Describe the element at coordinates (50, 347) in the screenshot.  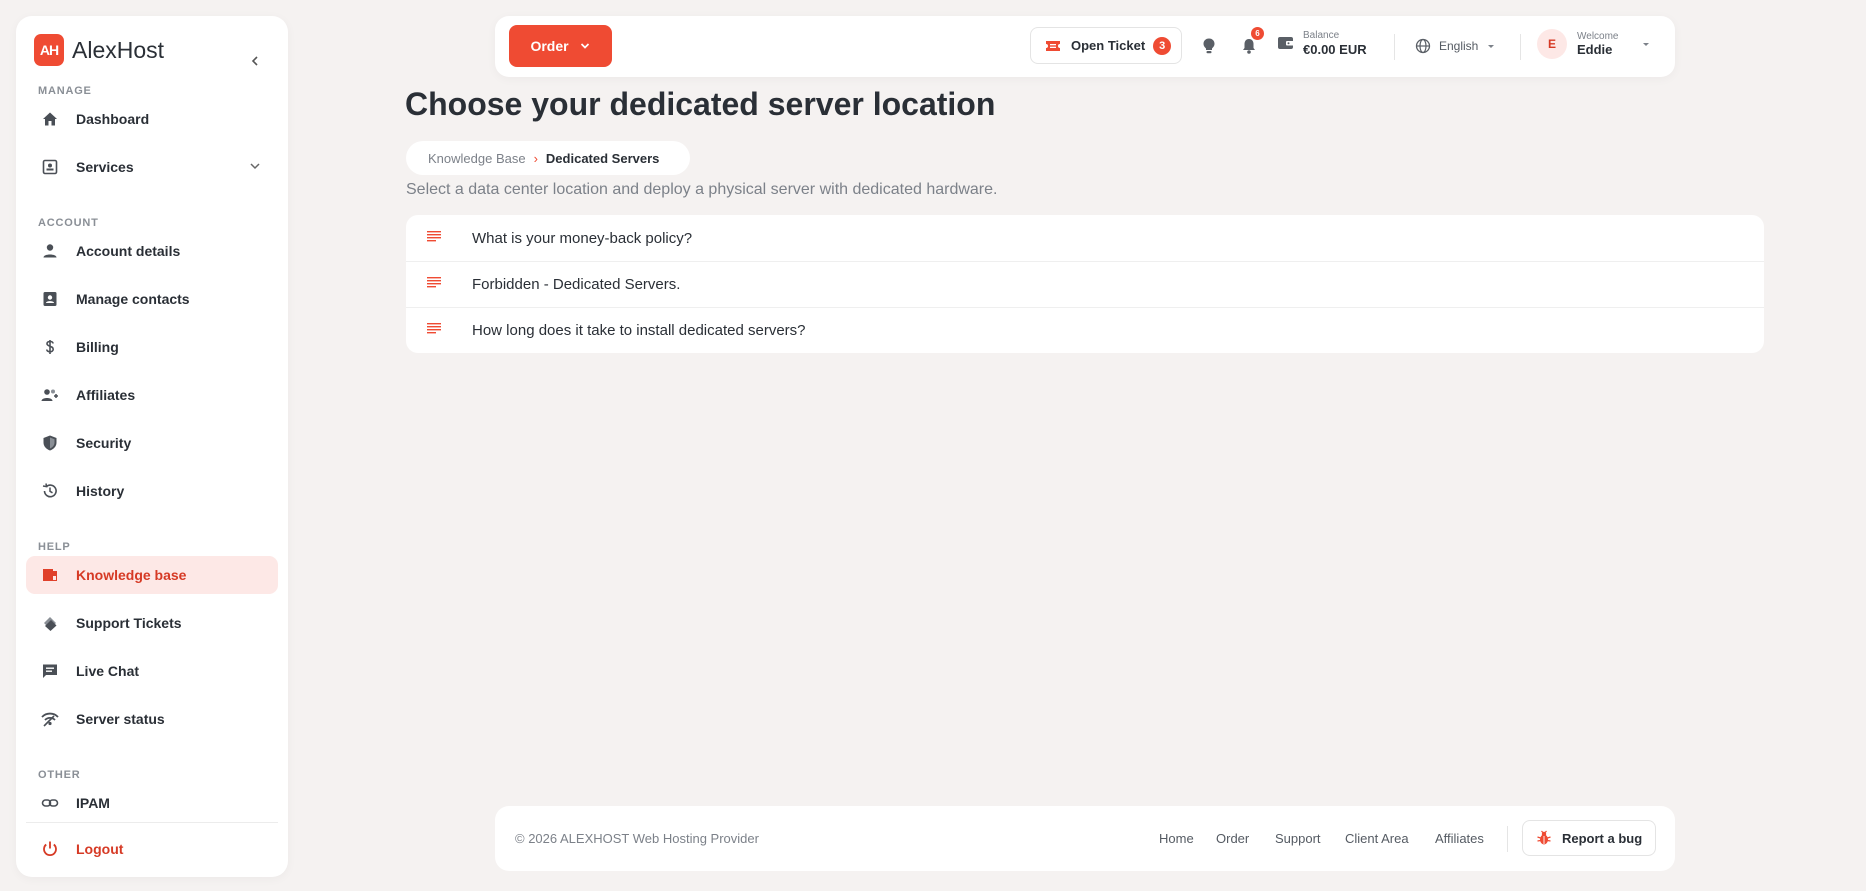
I see `dollar-icon` at that location.